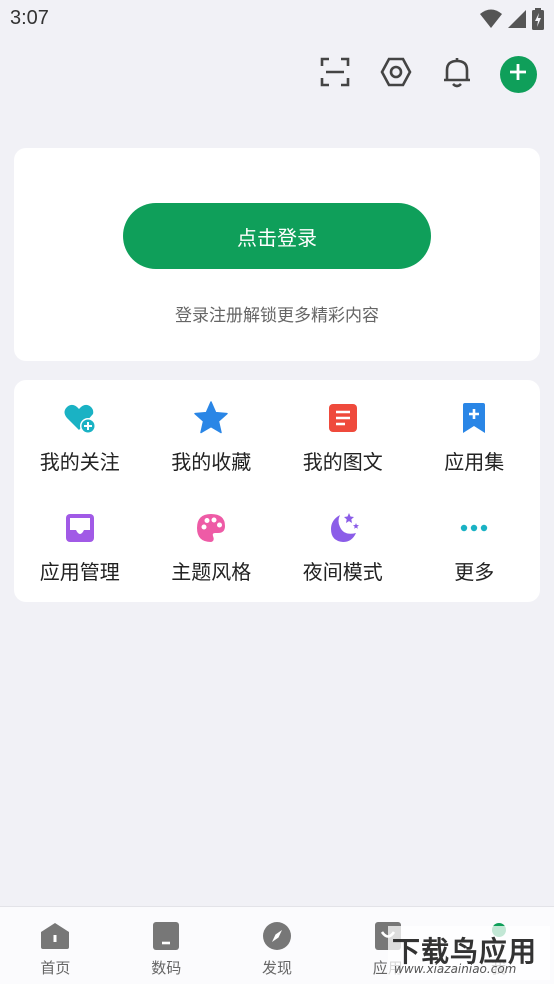 The width and height of the screenshot is (554, 984). I want to click on top-toolbar, so click(418, 74).